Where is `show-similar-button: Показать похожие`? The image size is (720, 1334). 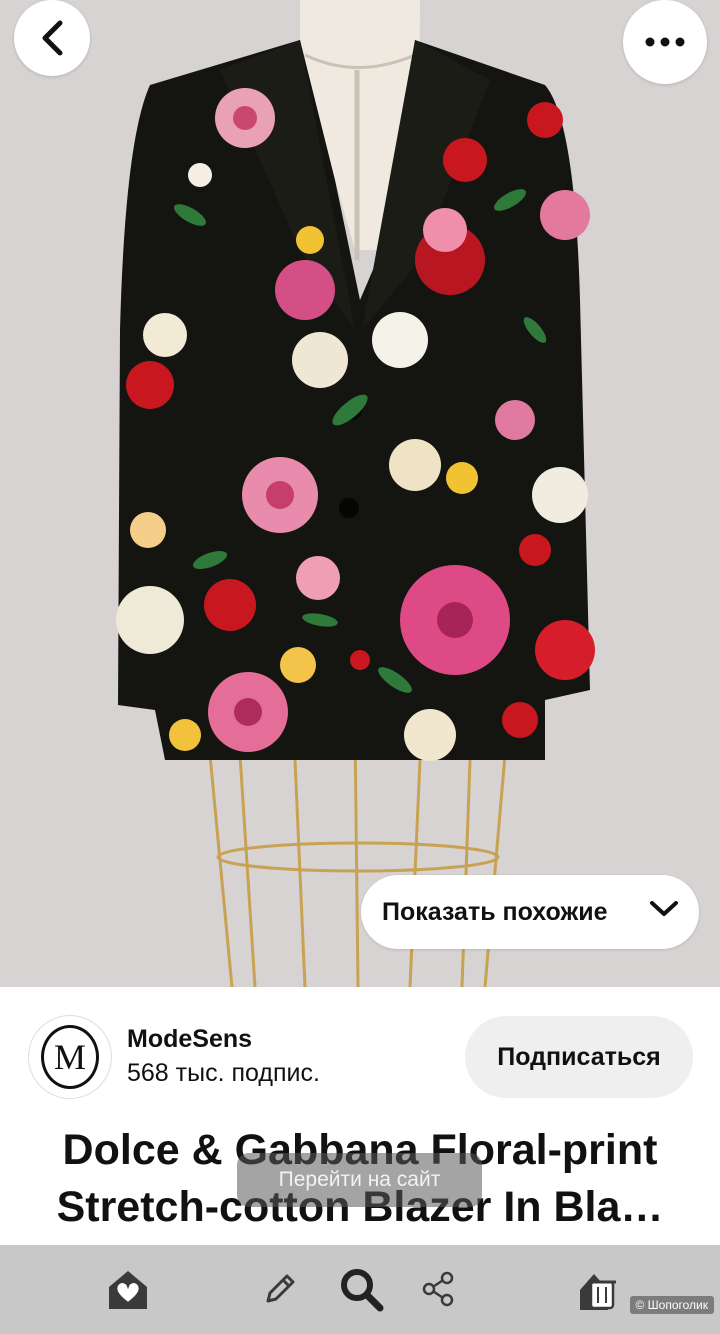 show-similar-button: Показать похожие is located at coordinates (530, 912).